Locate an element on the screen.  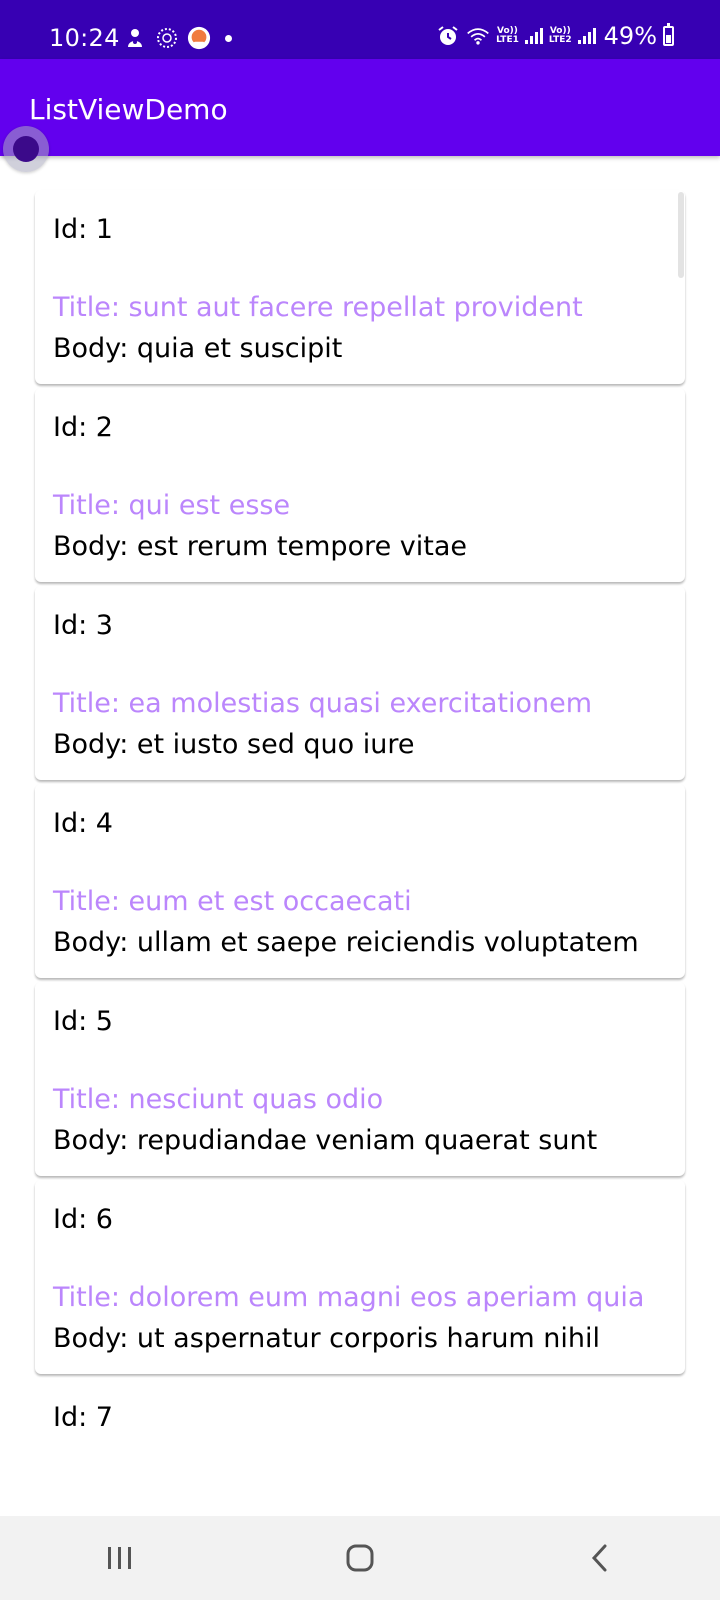
status-bar: 10:24 Vo)) LTE1 Vo)) LTE2 49% is located at coordinates (360, 29).